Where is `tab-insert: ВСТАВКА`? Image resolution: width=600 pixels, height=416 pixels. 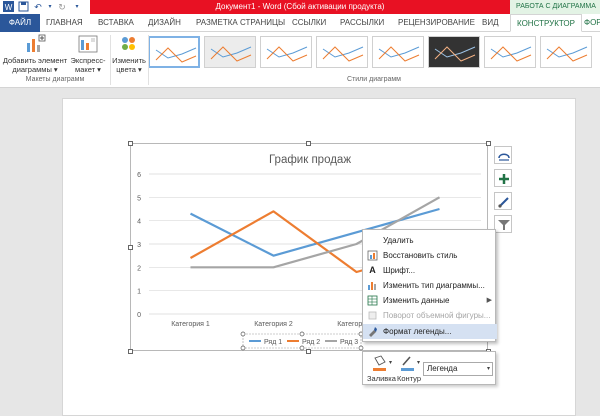
tab-insert: ВСТАВКА is located at coordinates (116, 23).